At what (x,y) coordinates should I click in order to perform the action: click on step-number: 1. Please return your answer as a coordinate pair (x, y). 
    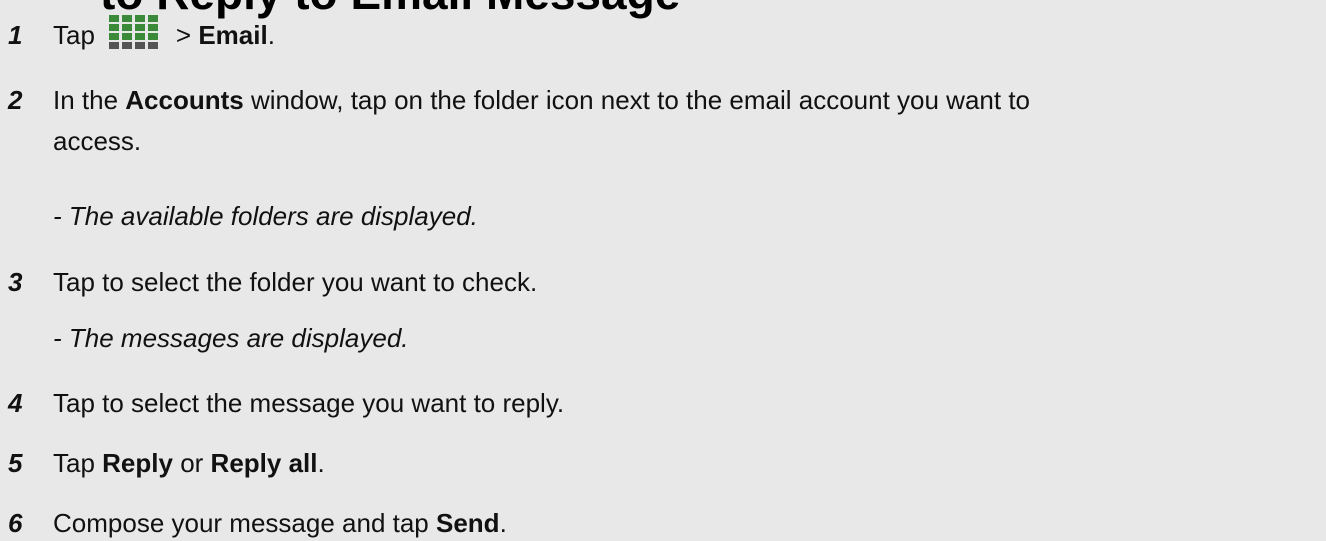
    Looking at the image, I should click on (15, 35).